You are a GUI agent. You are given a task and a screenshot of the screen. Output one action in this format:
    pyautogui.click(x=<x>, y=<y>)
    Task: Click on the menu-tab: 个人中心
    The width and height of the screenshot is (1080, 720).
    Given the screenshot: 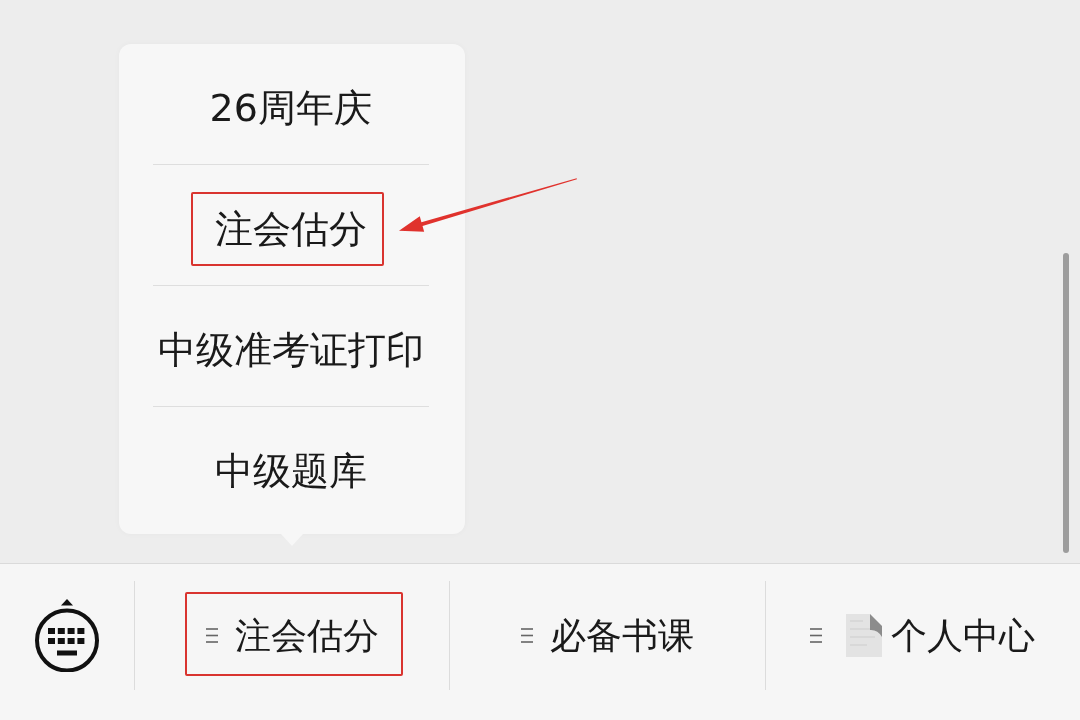 What is the action you would take?
    pyautogui.click(x=922, y=635)
    